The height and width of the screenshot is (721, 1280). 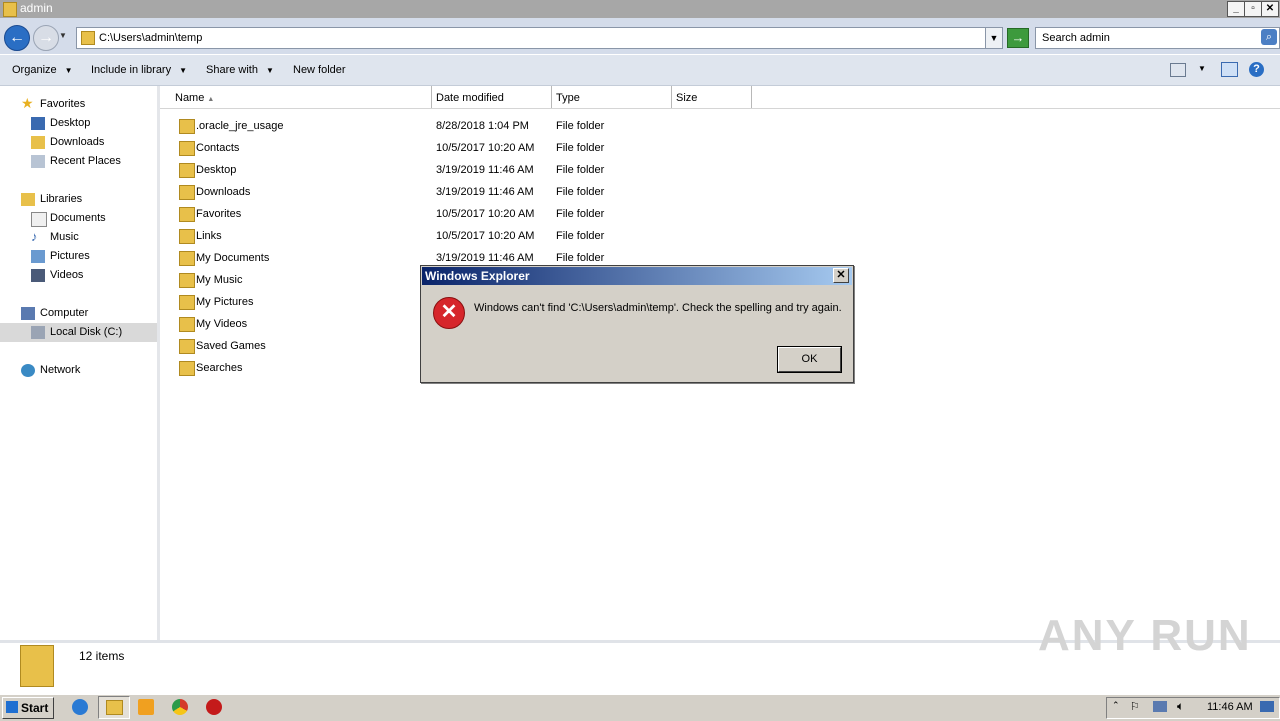 I want to click on file-name: Downloads, so click(x=223, y=192).